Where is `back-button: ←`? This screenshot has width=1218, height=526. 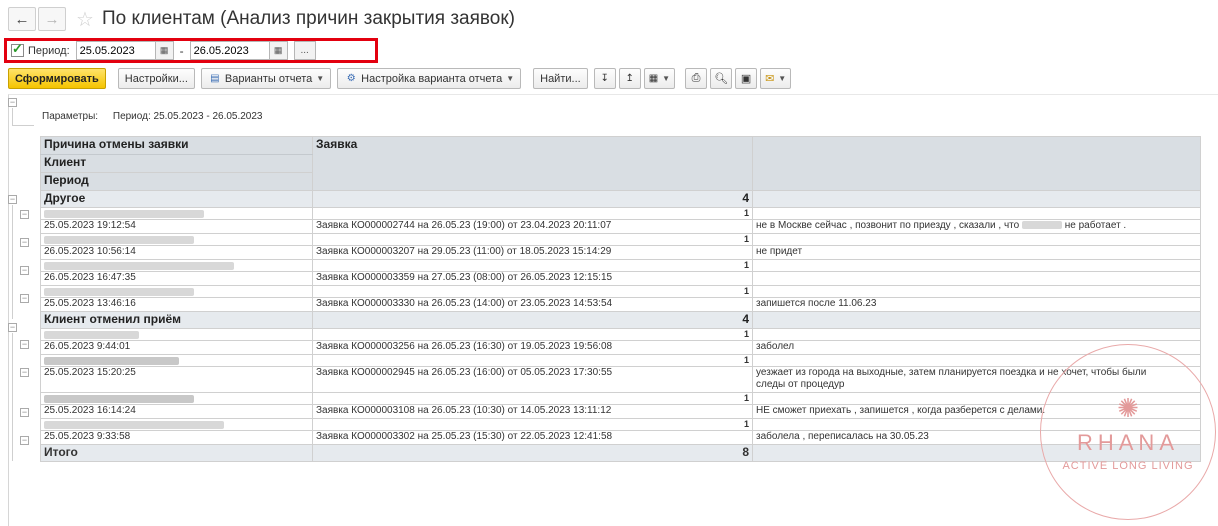
back-button: ← is located at coordinates (22, 19).